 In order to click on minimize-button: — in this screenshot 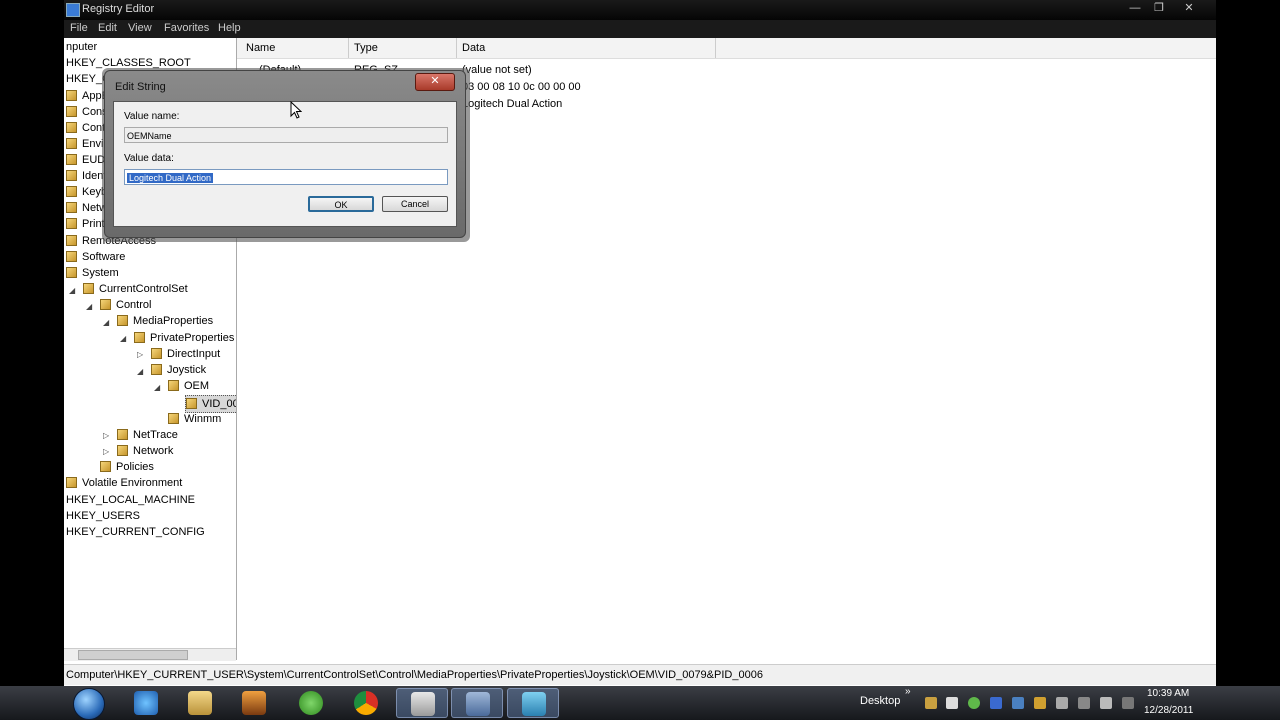, I will do `click(1135, 8)`.